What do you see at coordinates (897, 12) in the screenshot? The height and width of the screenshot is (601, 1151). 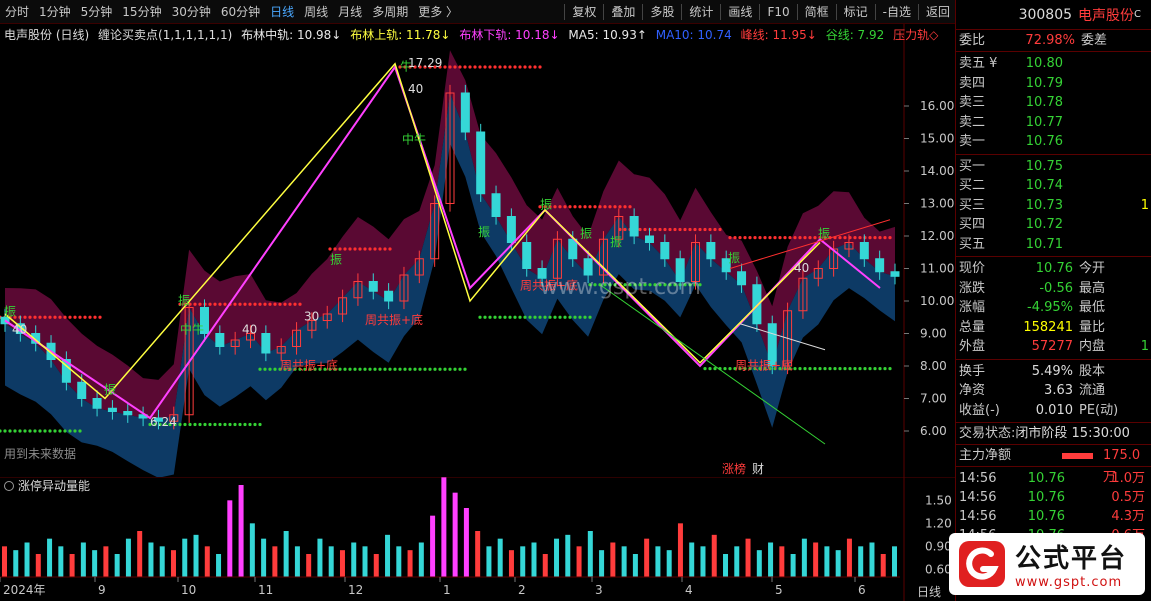 I see `toolbar-action-button: -自选` at bounding box center [897, 12].